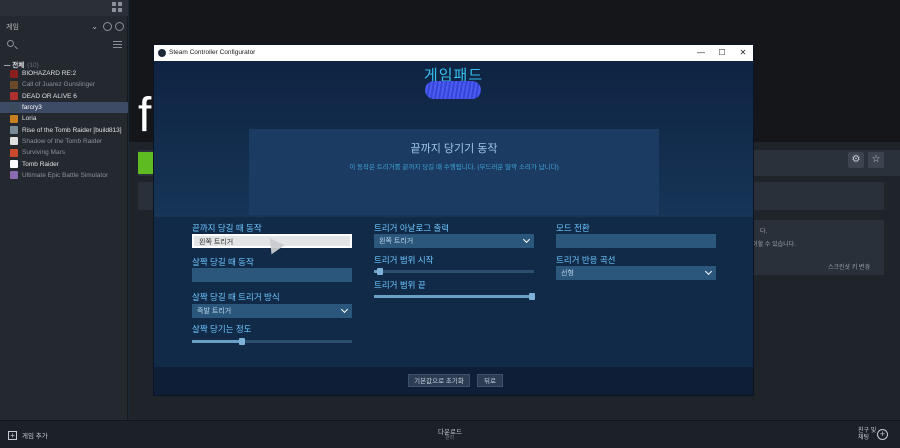 The width and height of the screenshot is (900, 448). I want to click on panel-text-1: 다., so click(764, 232).